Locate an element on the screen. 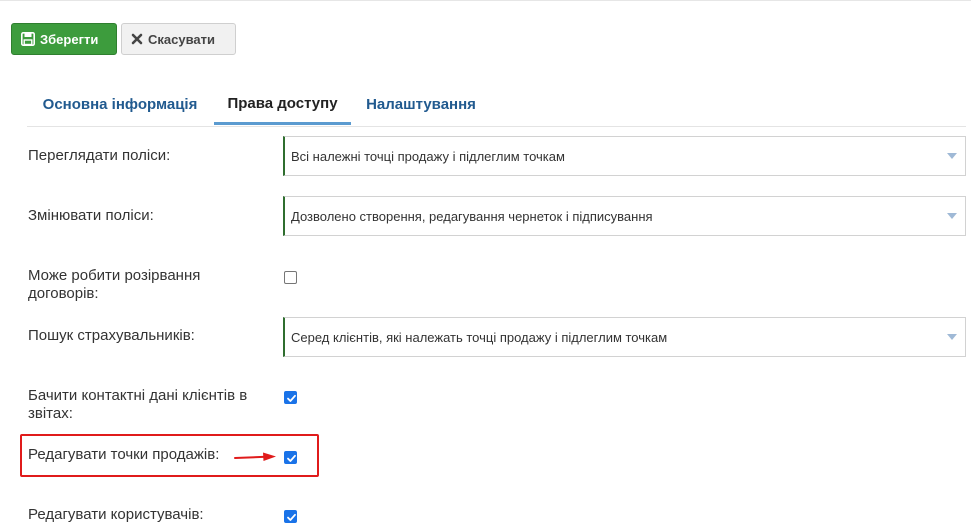 The height and width of the screenshot is (525, 971). tab-main-info: Основна інформація is located at coordinates (120, 104).